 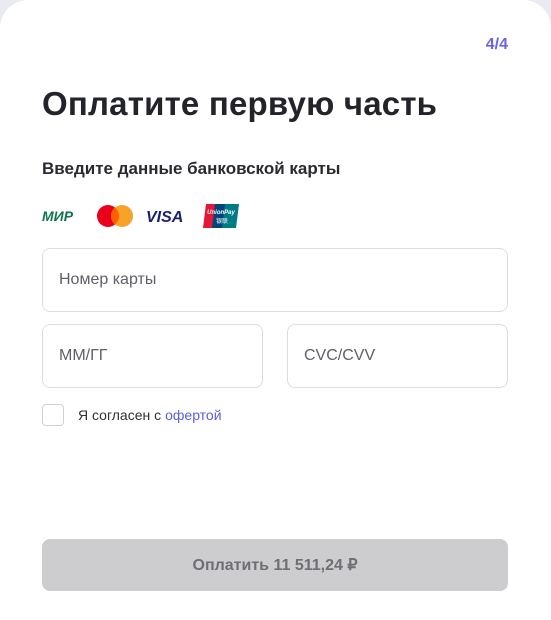 I want to click on mir-logo-icon: МИР, so click(x=62, y=216).